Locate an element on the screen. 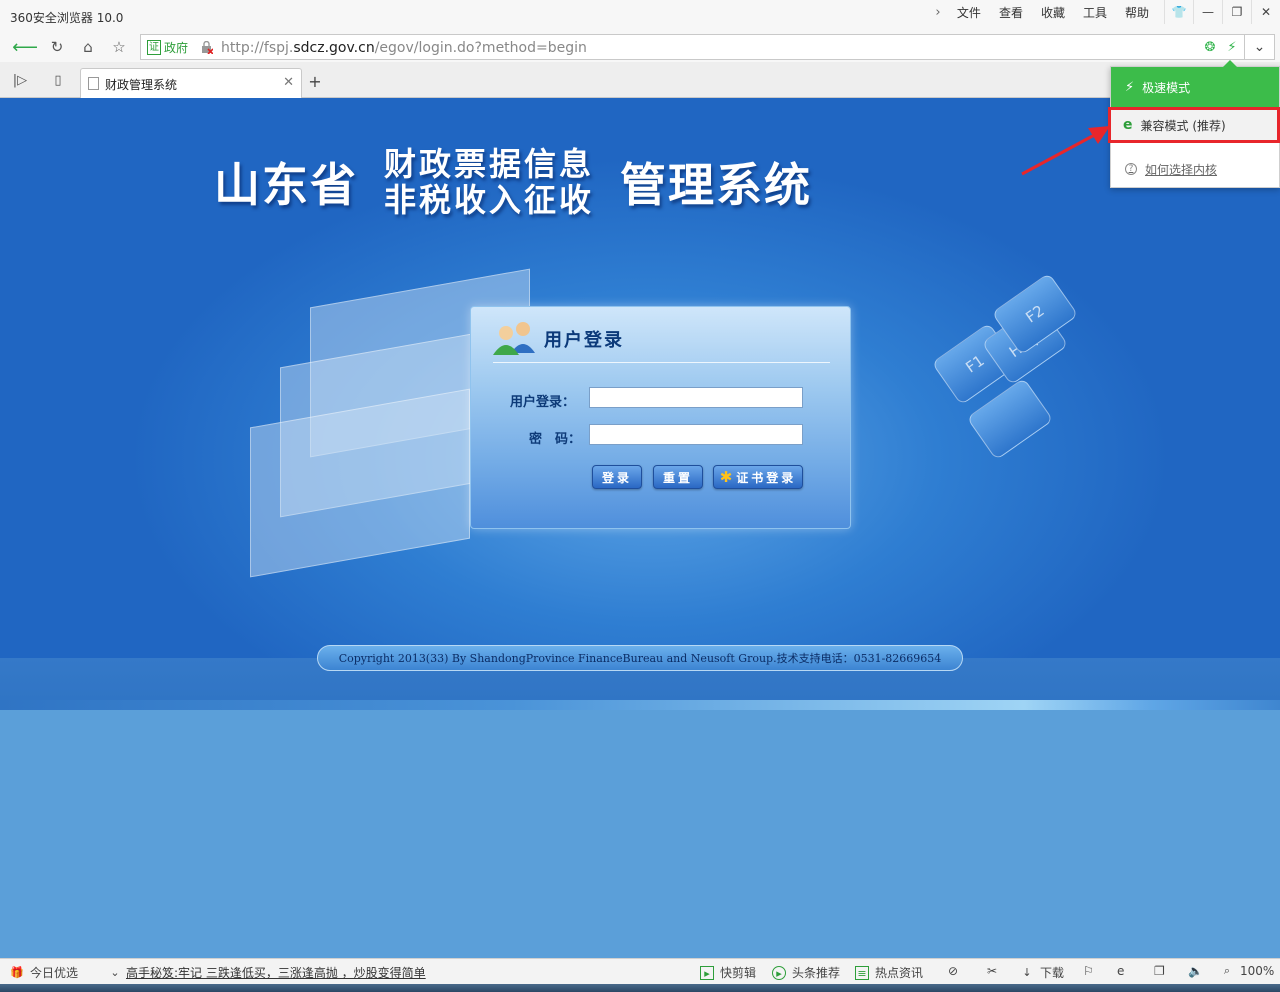 Image resolution: width=1280 pixels, height=992 pixels. home-button: ⌂ is located at coordinates (88, 47).